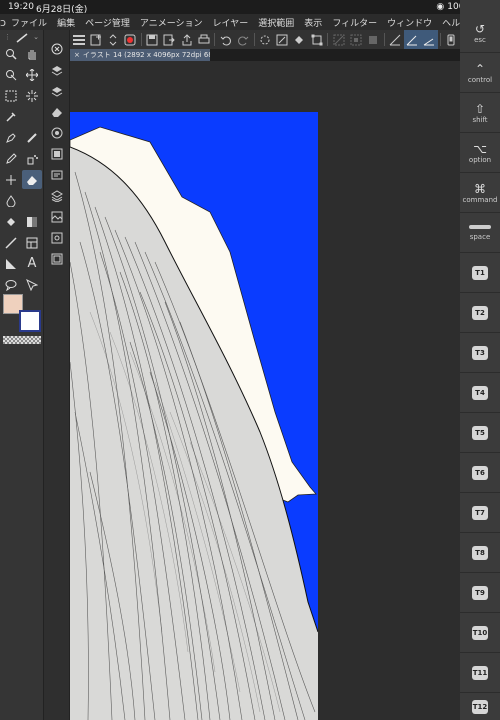 Image resolution: width=500 pixels, height=720 pixels. I want to click on layer-fill-icon, so click(57, 90).